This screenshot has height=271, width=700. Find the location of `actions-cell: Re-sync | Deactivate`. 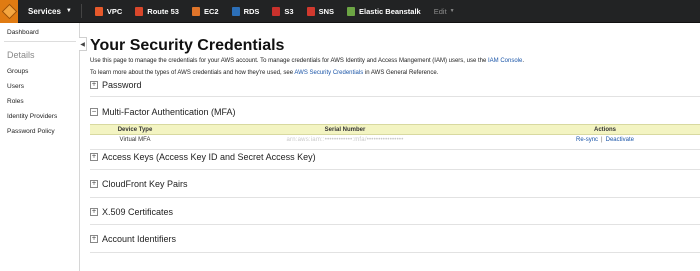

actions-cell: Re-sync | Deactivate is located at coordinates (605, 140).